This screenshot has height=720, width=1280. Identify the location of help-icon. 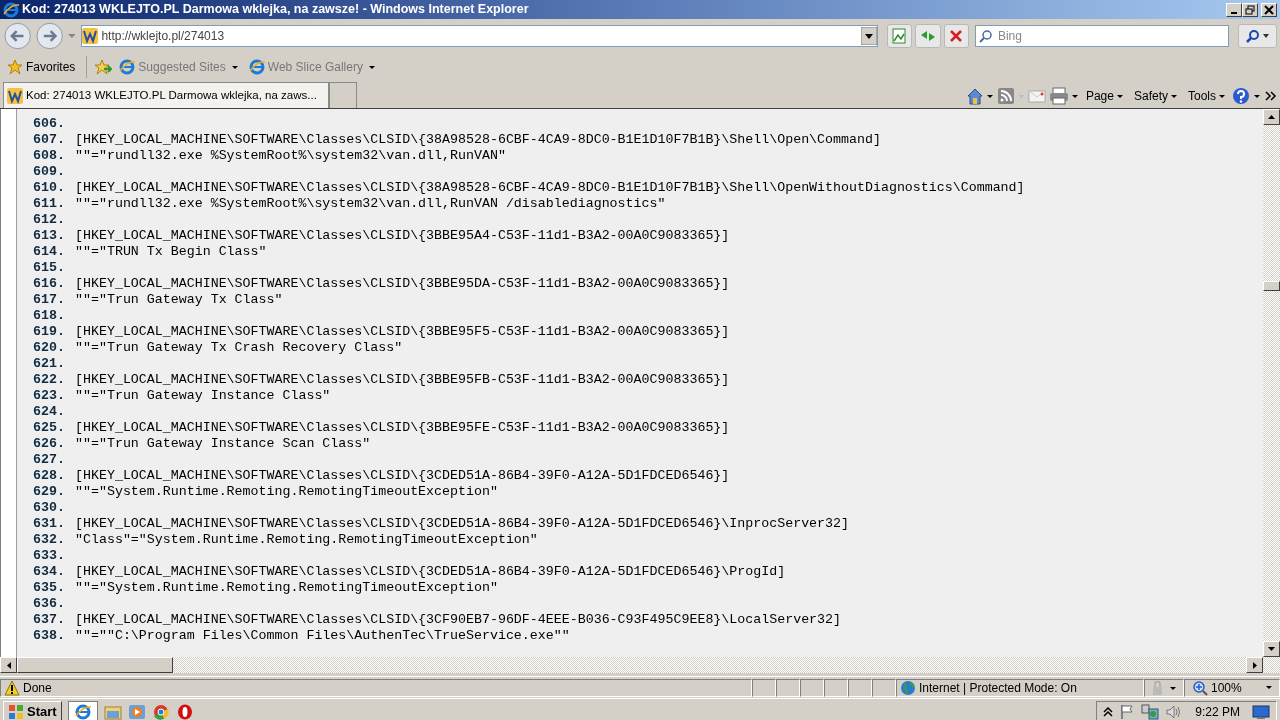
(1247, 96).